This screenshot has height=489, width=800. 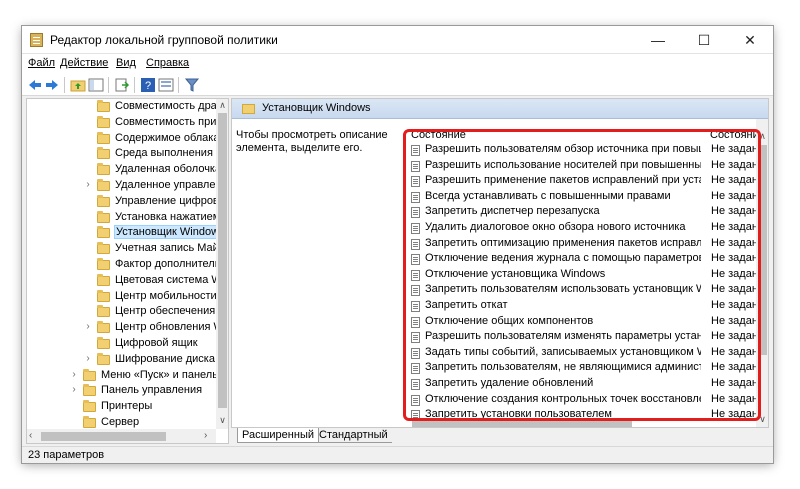 I want to click on menu-file: Файл, so click(x=41, y=63).